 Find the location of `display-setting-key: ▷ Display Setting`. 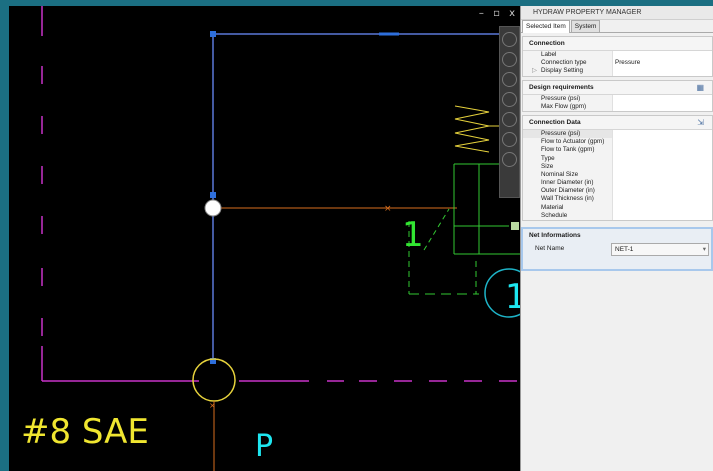

display-setting-key: ▷ Display Setting is located at coordinates (568, 71).